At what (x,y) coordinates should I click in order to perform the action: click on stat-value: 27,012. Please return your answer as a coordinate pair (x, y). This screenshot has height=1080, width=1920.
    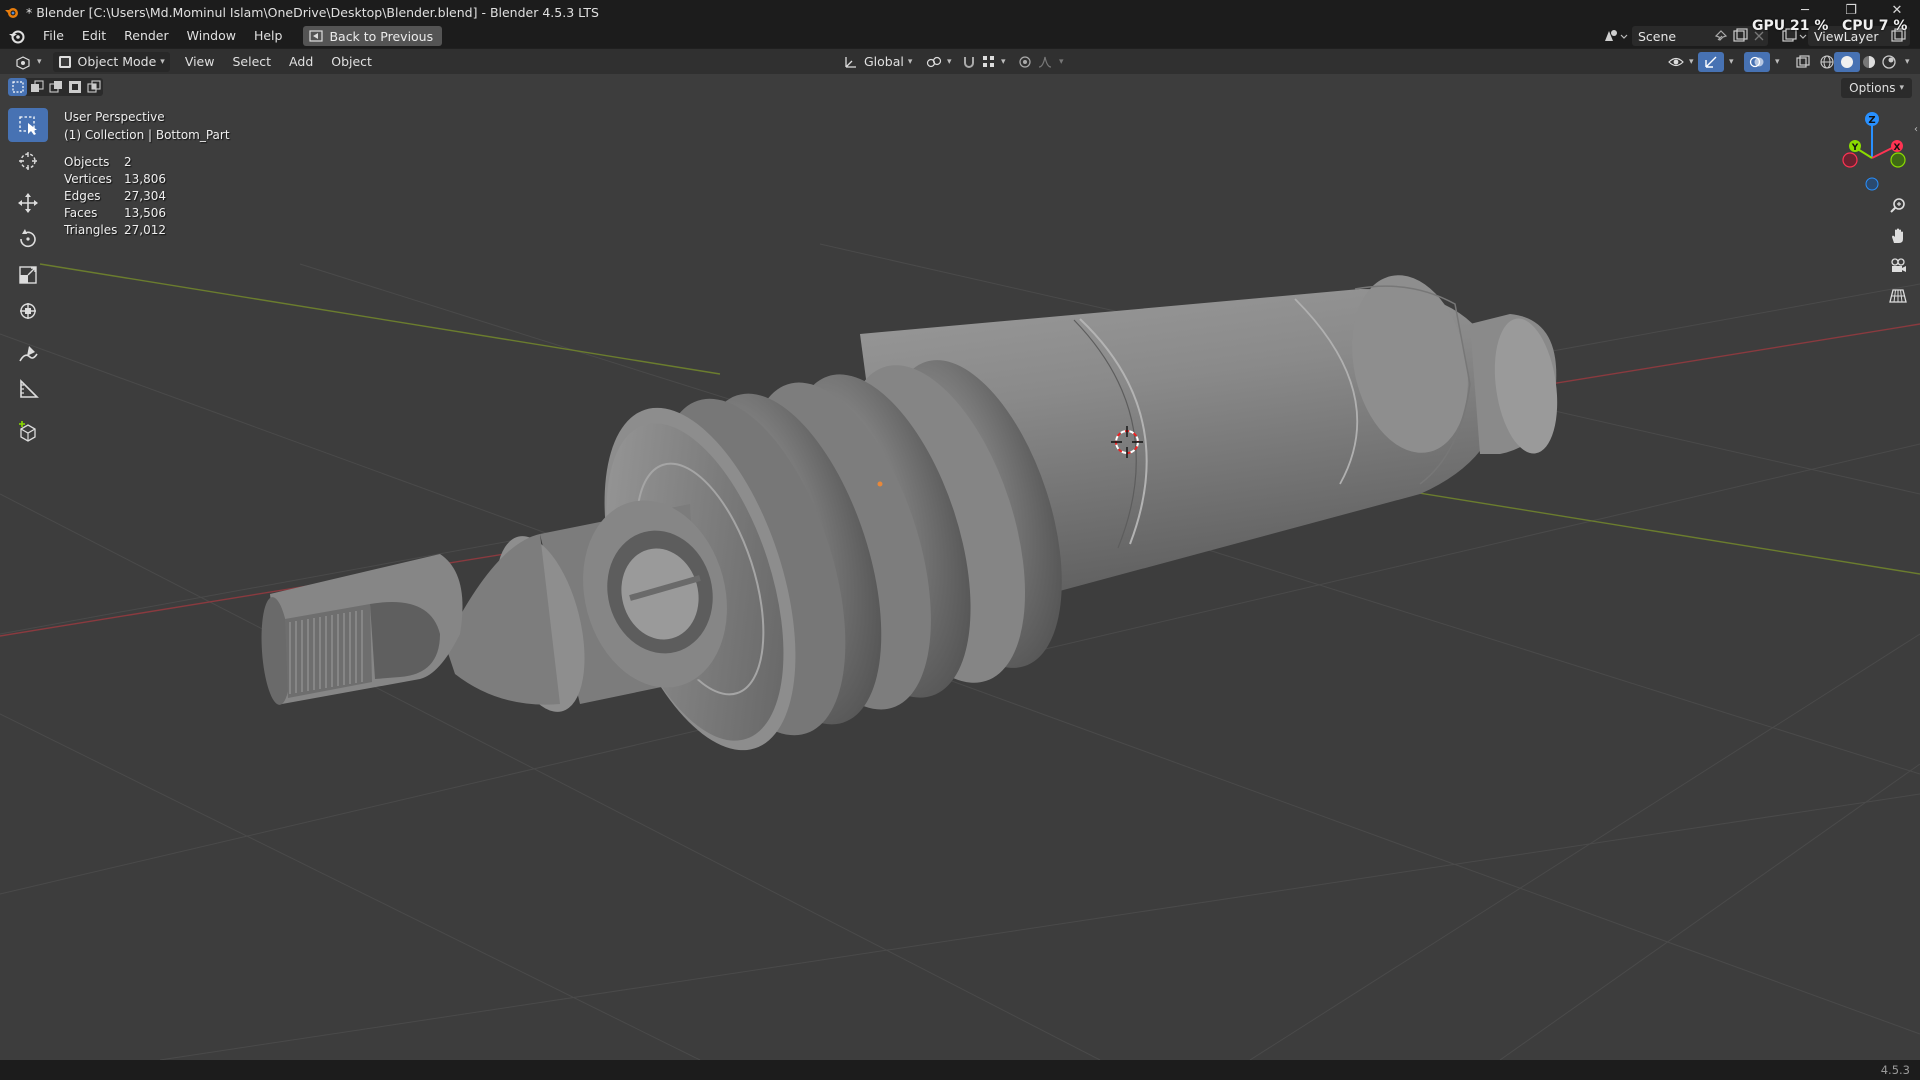
    Looking at the image, I should click on (145, 230).